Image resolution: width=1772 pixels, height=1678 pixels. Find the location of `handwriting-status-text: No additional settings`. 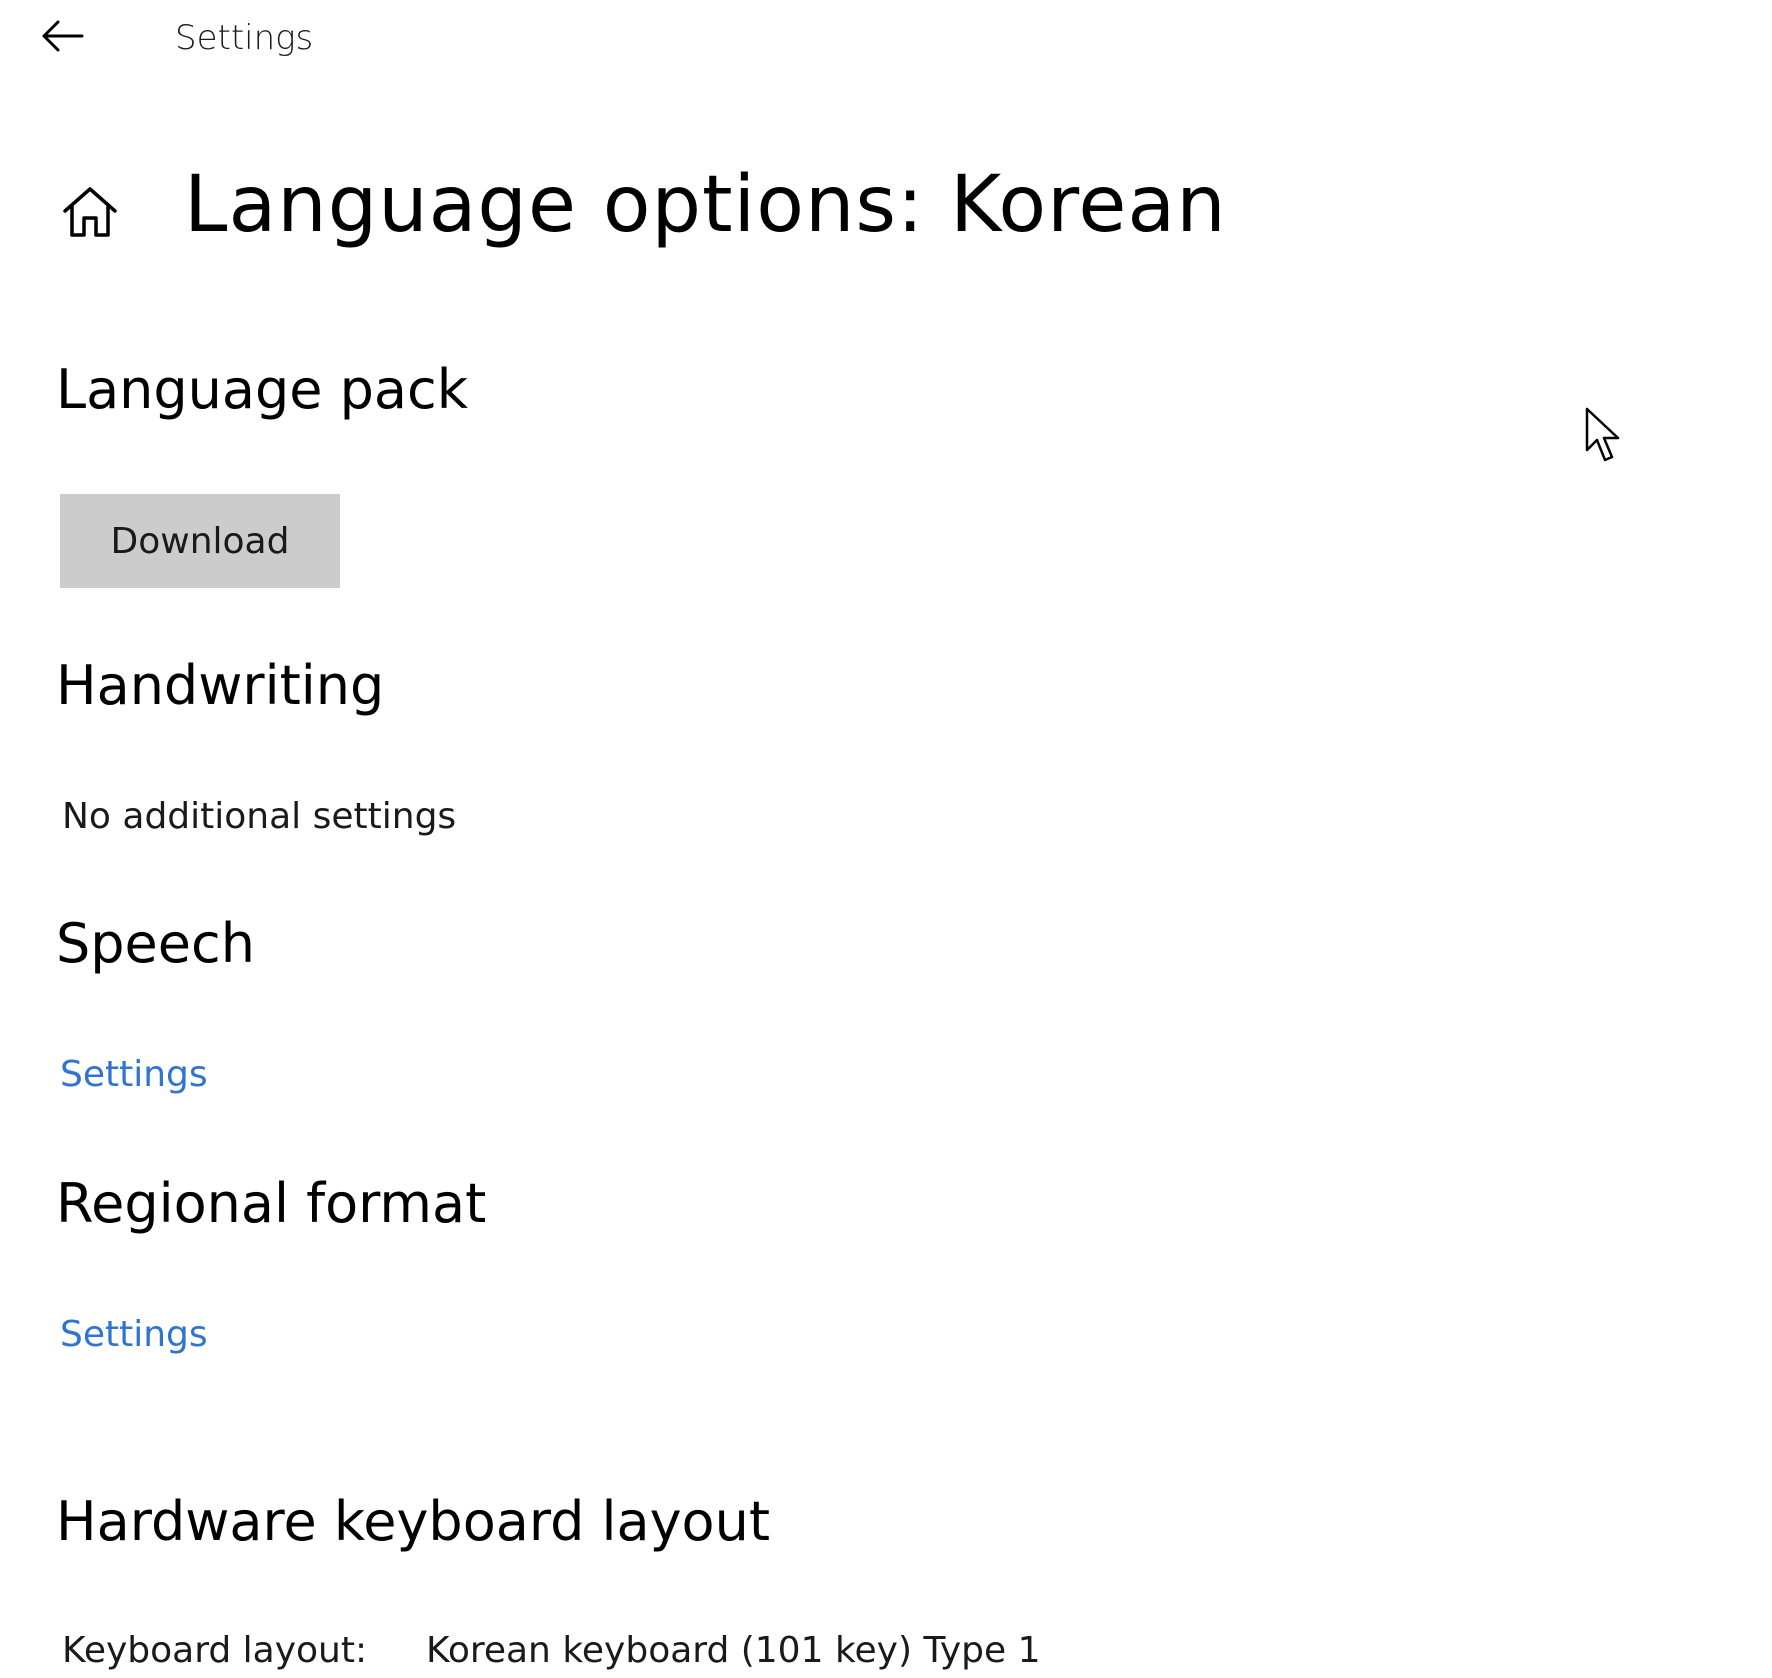

handwriting-status-text: No additional settings is located at coordinates (259, 816).